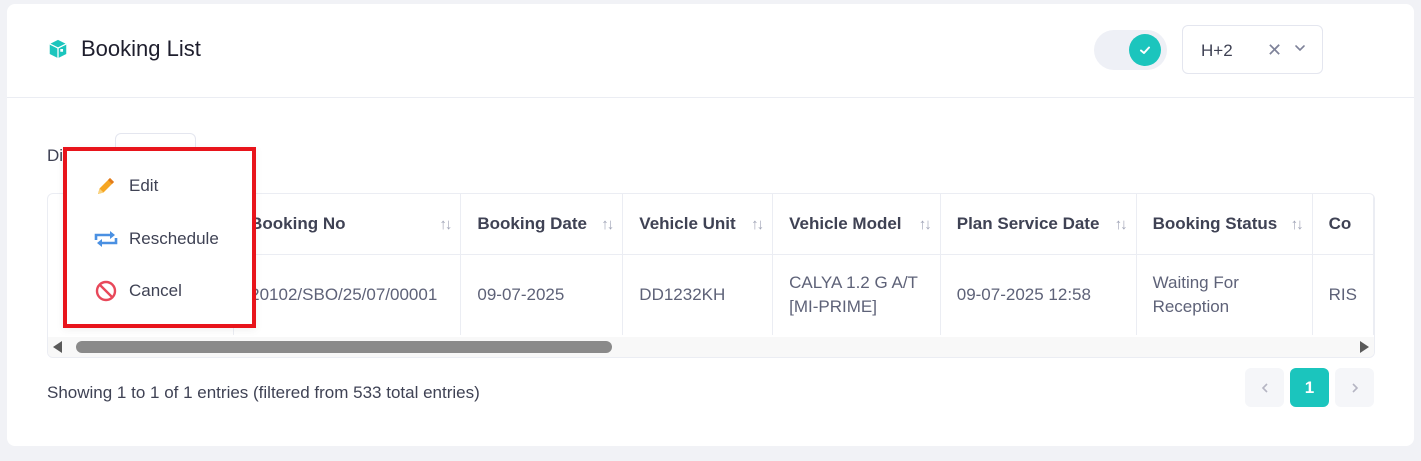 This screenshot has width=1421, height=461. I want to click on horizontal-scrollbar, so click(711, 347).